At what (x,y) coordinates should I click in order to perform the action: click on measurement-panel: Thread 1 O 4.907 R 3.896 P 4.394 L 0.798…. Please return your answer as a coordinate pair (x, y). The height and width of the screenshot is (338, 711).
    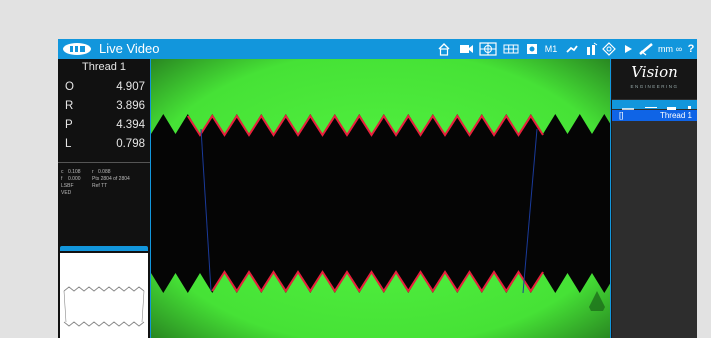
    Looking at the image, I should click on (104, 198).